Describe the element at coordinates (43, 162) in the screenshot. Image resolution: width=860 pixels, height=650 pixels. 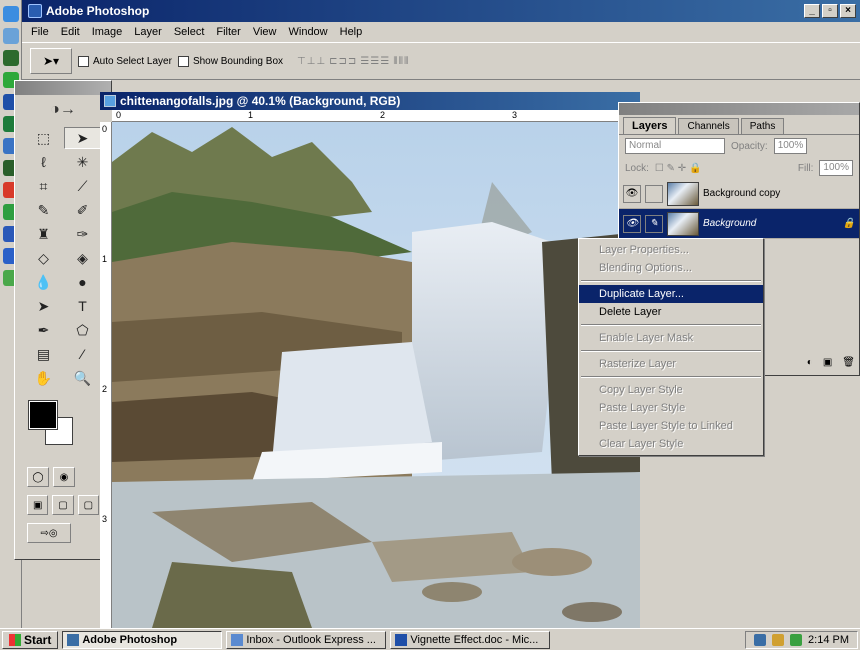
I see `lasso-tool-icon: ℓ` at that location.